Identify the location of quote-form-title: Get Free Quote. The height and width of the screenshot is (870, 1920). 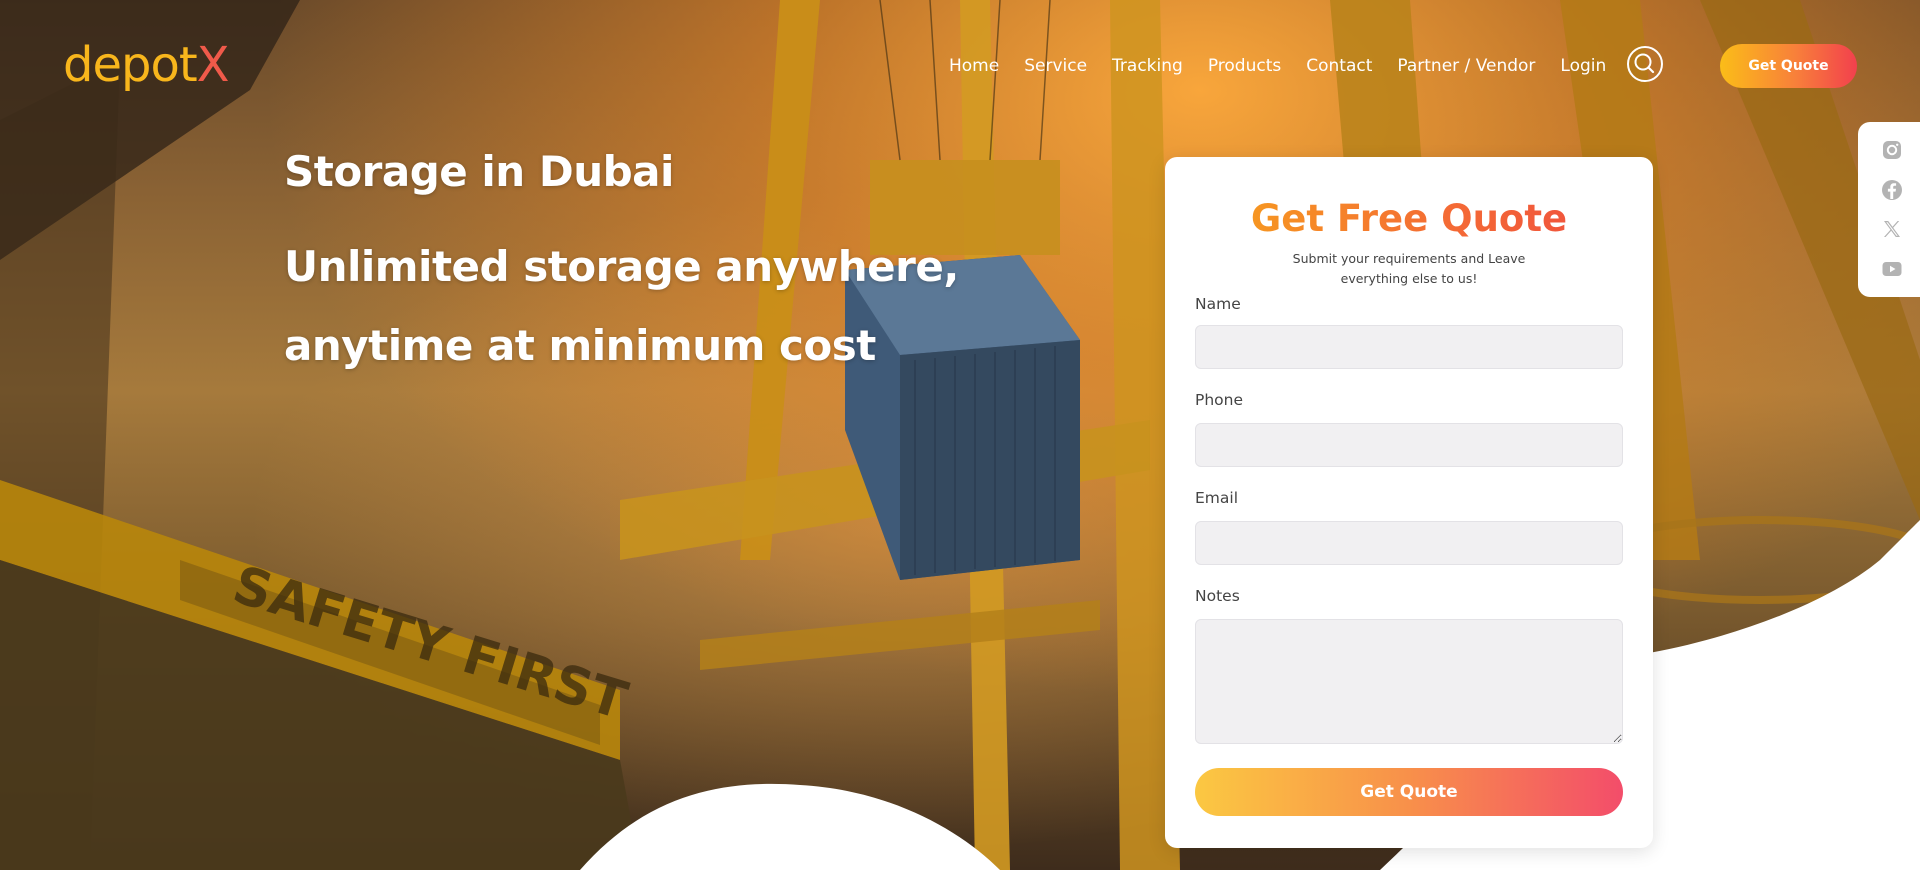
(1409, 219).